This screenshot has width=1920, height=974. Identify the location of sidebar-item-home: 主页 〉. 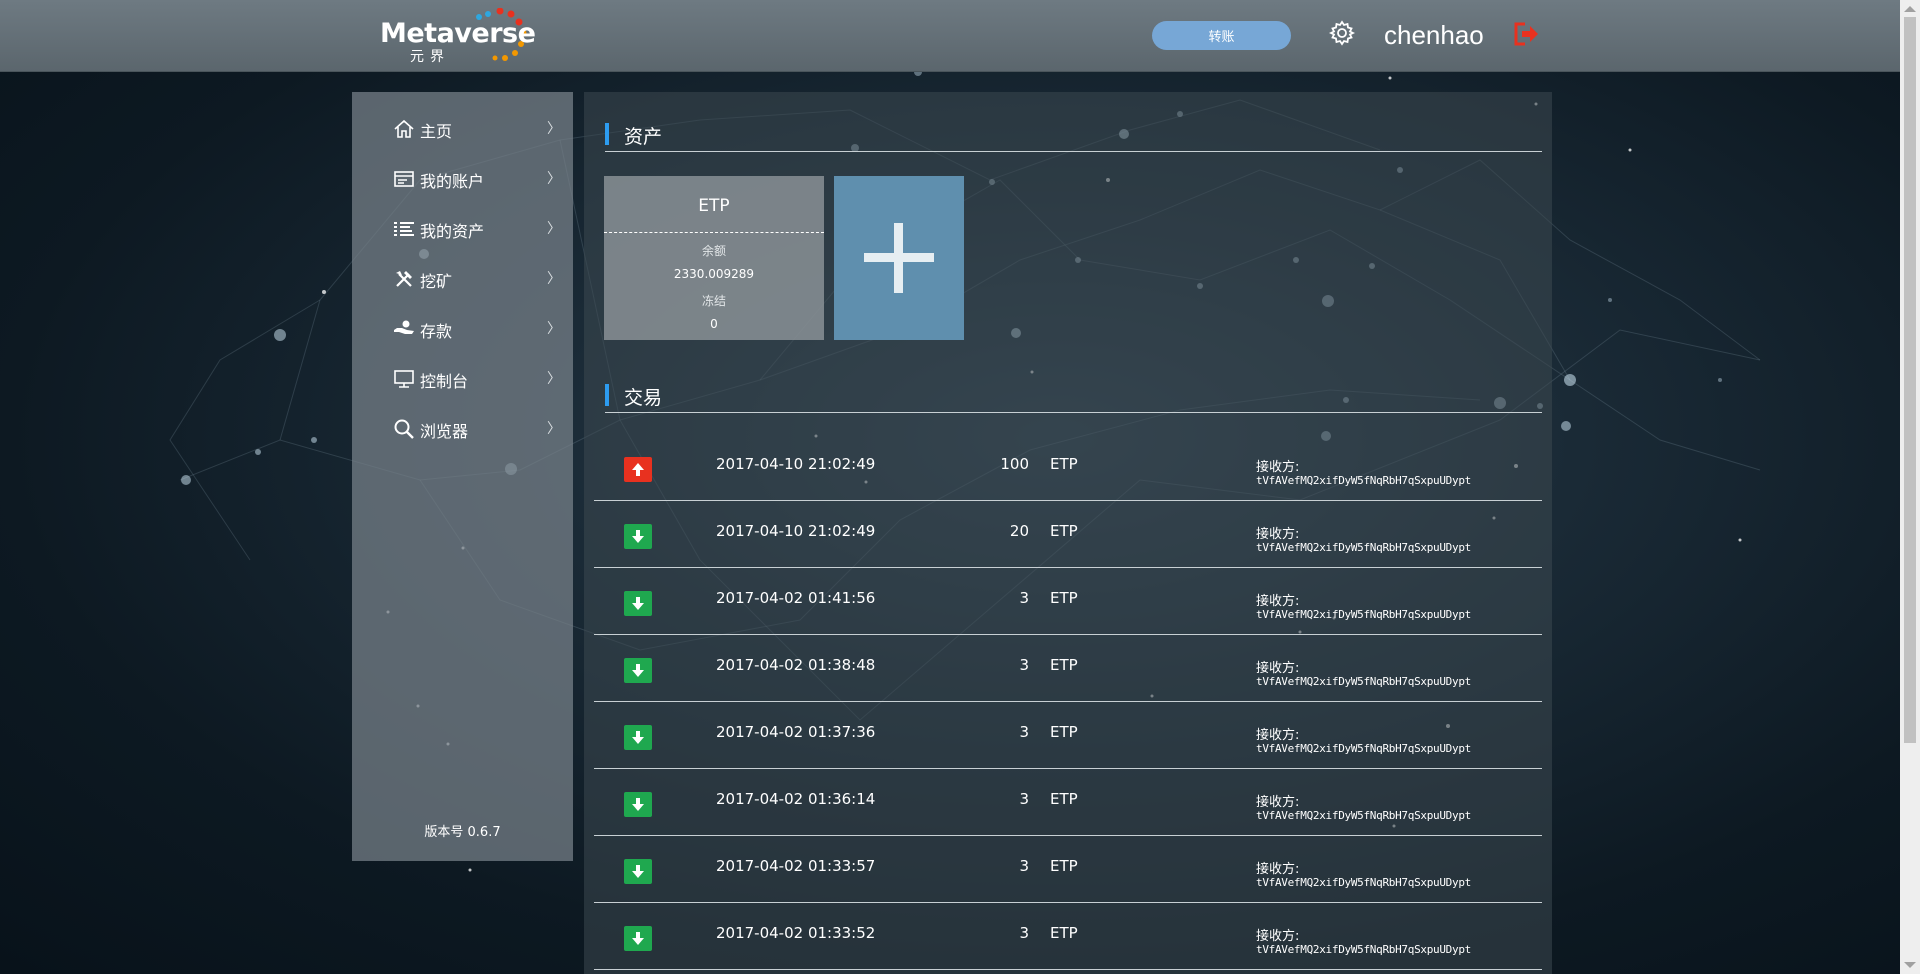
(462, 128).